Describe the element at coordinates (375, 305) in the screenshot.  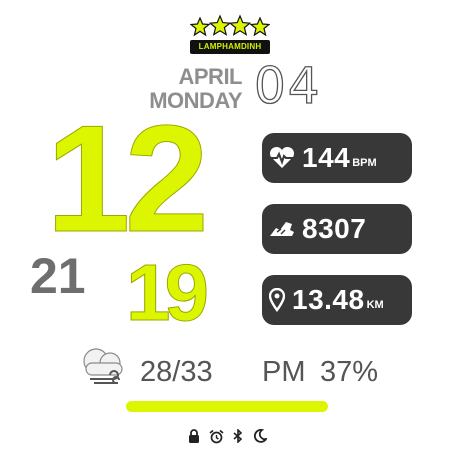
I see `distance-unit: KM` at that location.